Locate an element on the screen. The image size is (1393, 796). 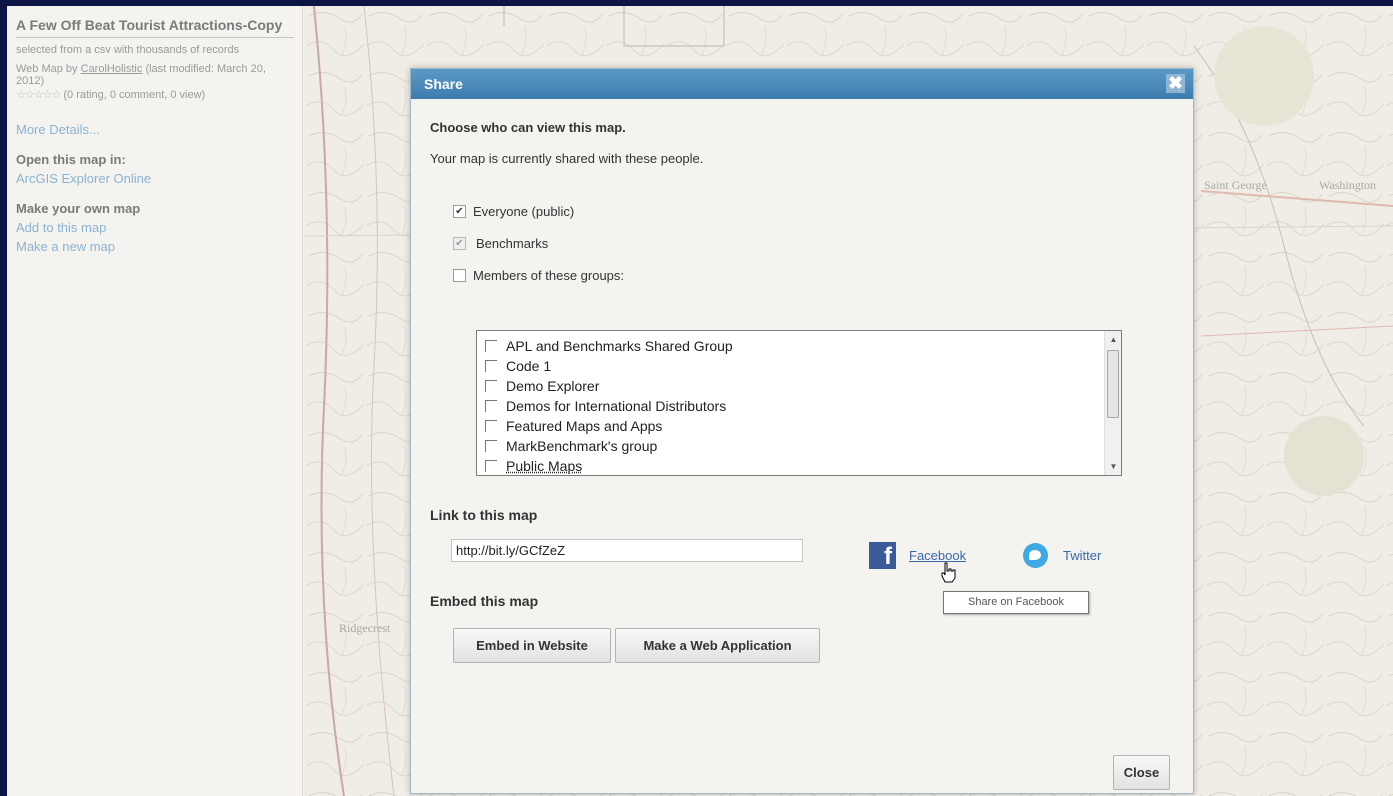
list-item: Demos for International Distributors is located at coordinates (799, 406).